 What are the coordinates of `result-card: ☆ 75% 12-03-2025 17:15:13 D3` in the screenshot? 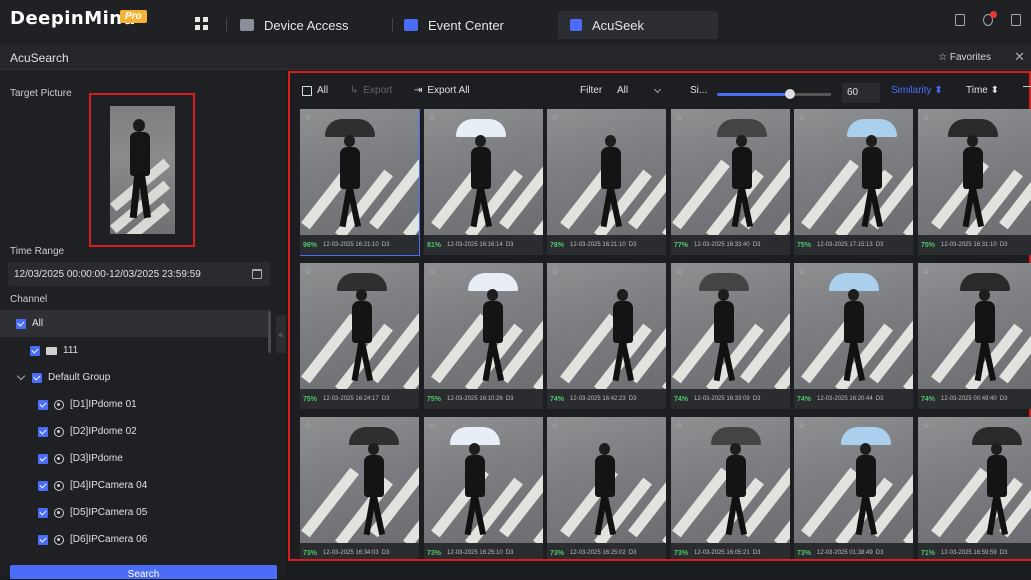 It's located at (853, 182).